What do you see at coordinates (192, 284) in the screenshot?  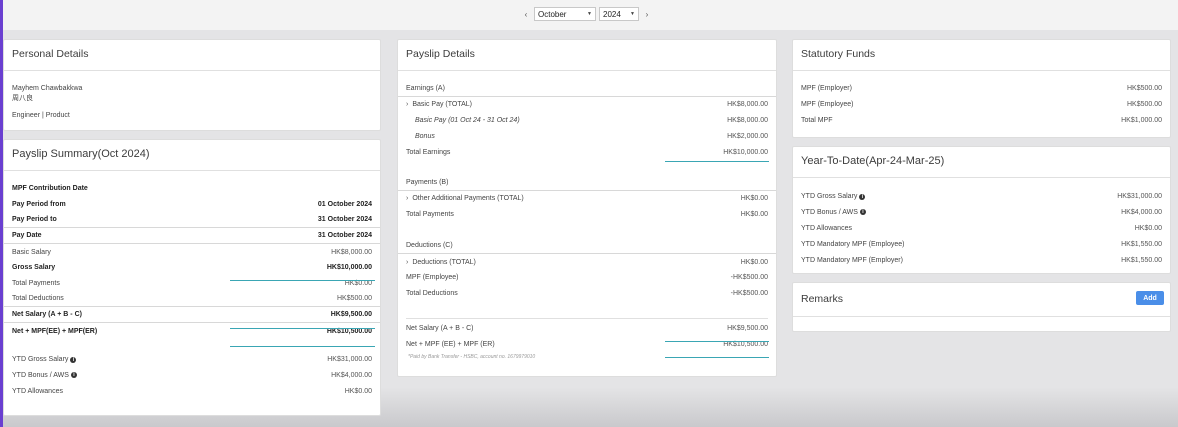 I see `summary-row: Total Payments HK$0.00` at bounding box center [192, 284].